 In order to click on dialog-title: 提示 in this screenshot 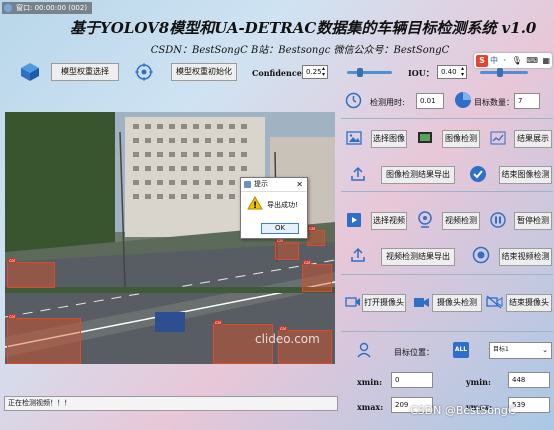, I will do `click(261, 184)`.